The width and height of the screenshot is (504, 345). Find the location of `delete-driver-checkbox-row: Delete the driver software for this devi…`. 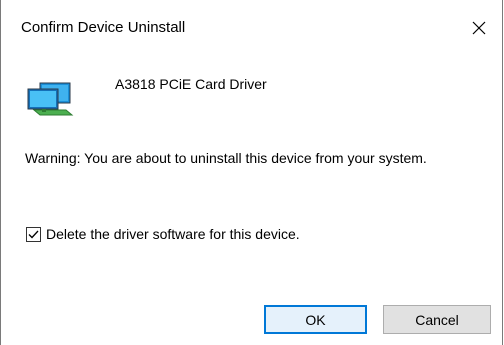

delete-driver-checkbox-row: Delete the driver software for this devi… is located at coordinates (163, 234).